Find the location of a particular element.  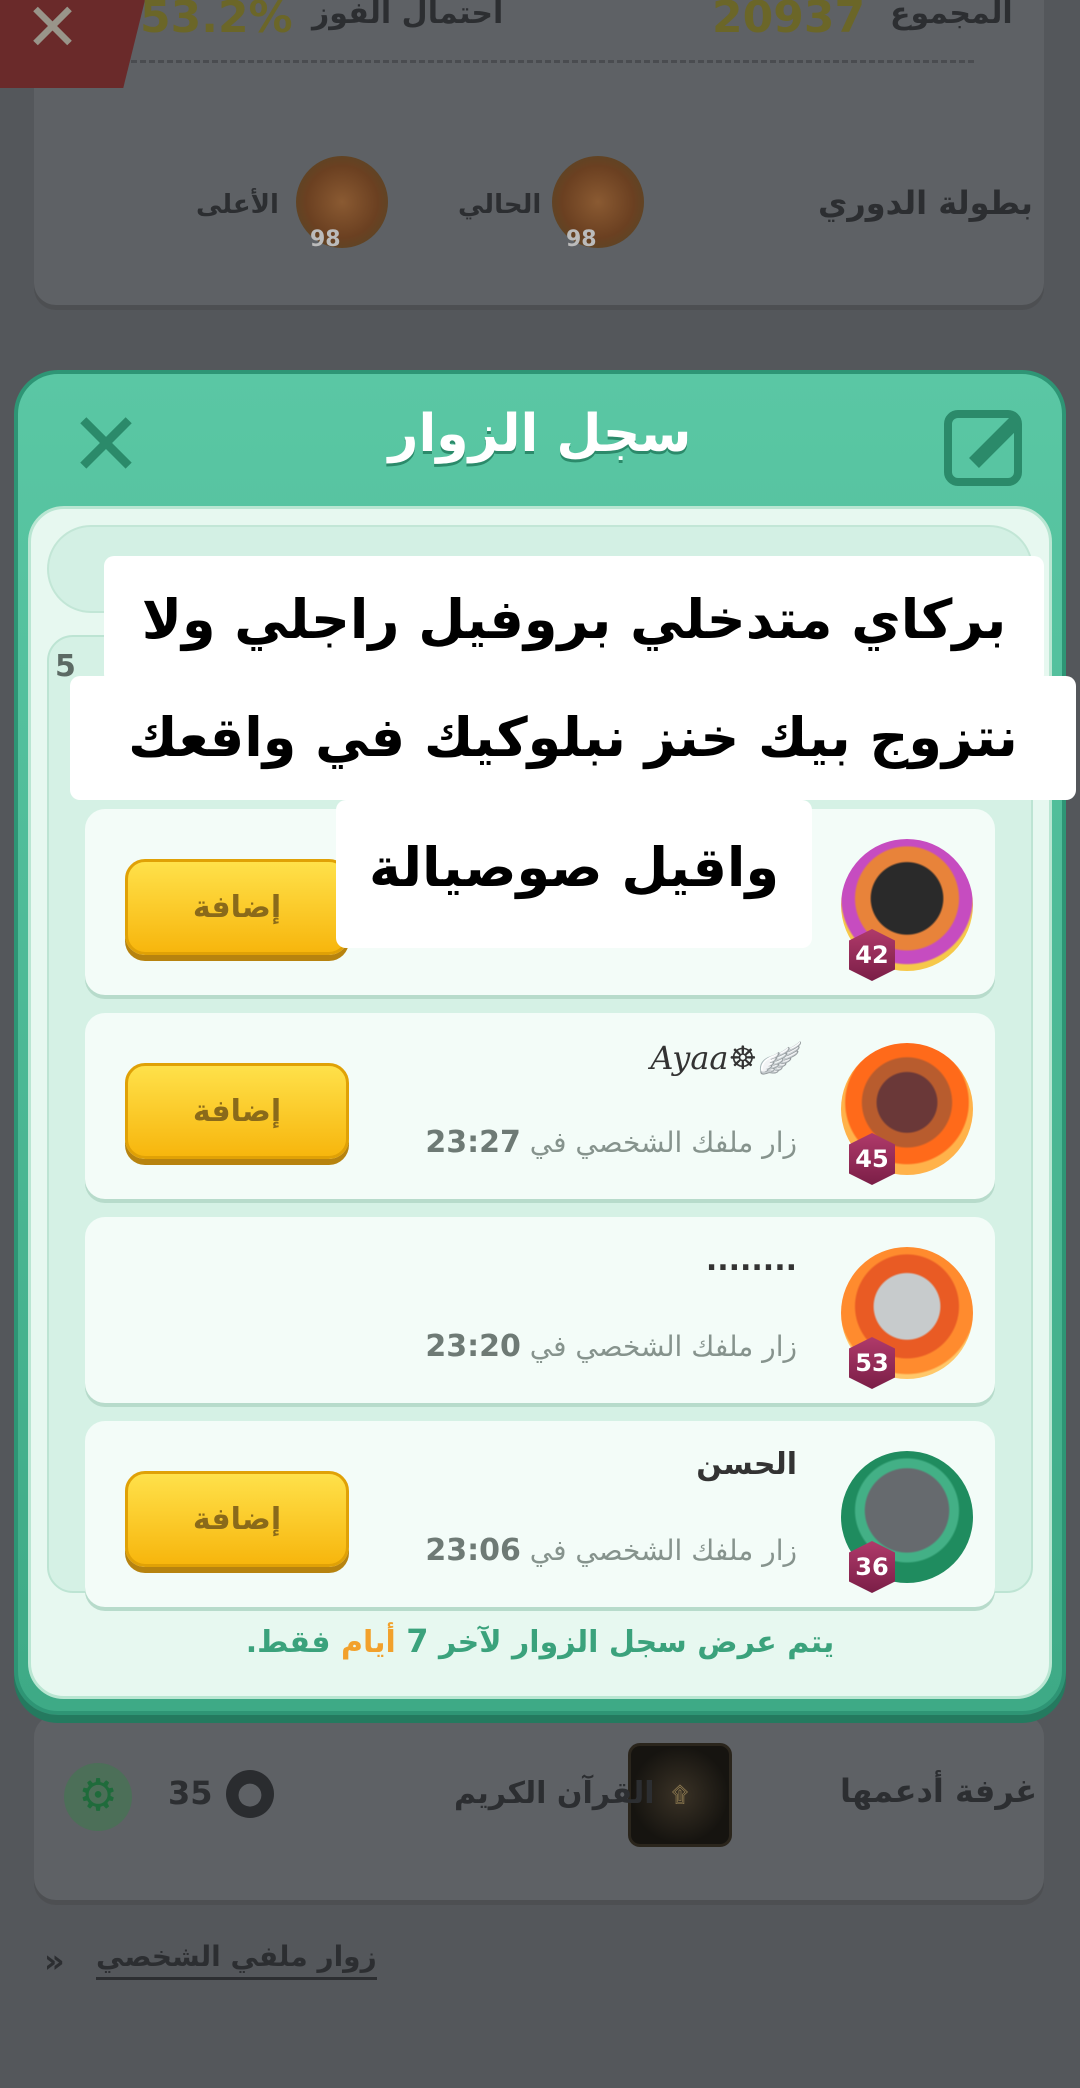

caption-line-3: واقيل صوصيالة is located at coordinates (574, 874).